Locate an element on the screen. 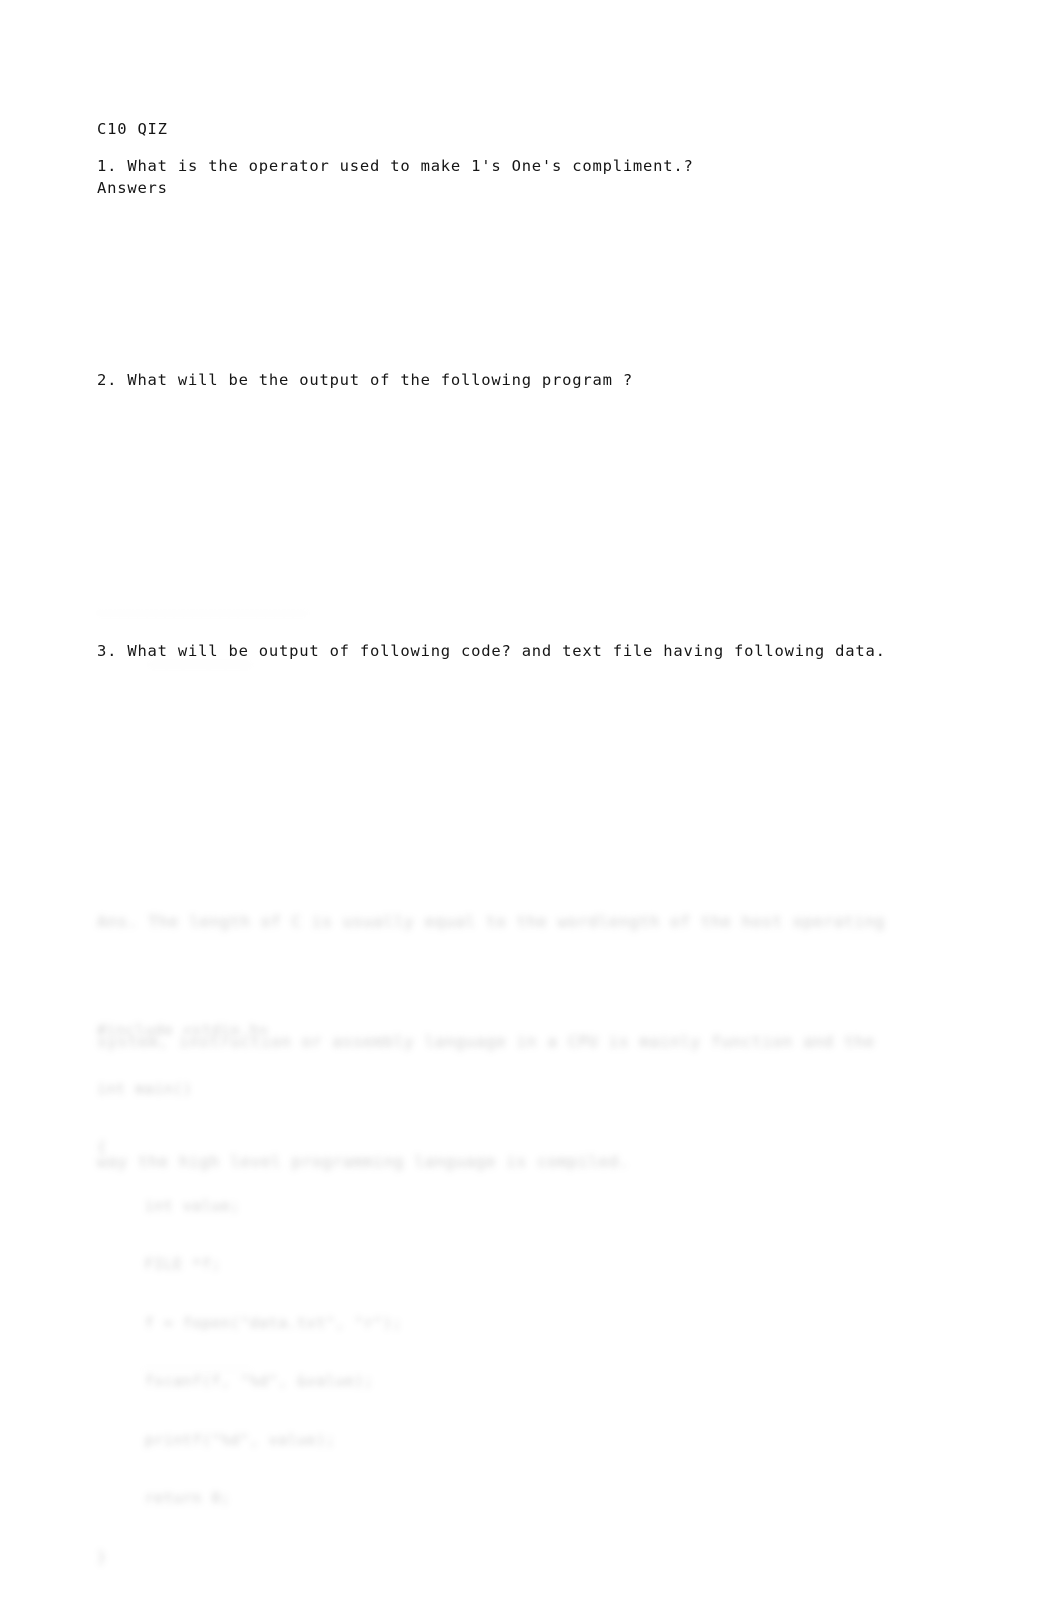 The image size is (1062, 1606). redacted-code-line: return 0; is located at coordinates (164, 1498).